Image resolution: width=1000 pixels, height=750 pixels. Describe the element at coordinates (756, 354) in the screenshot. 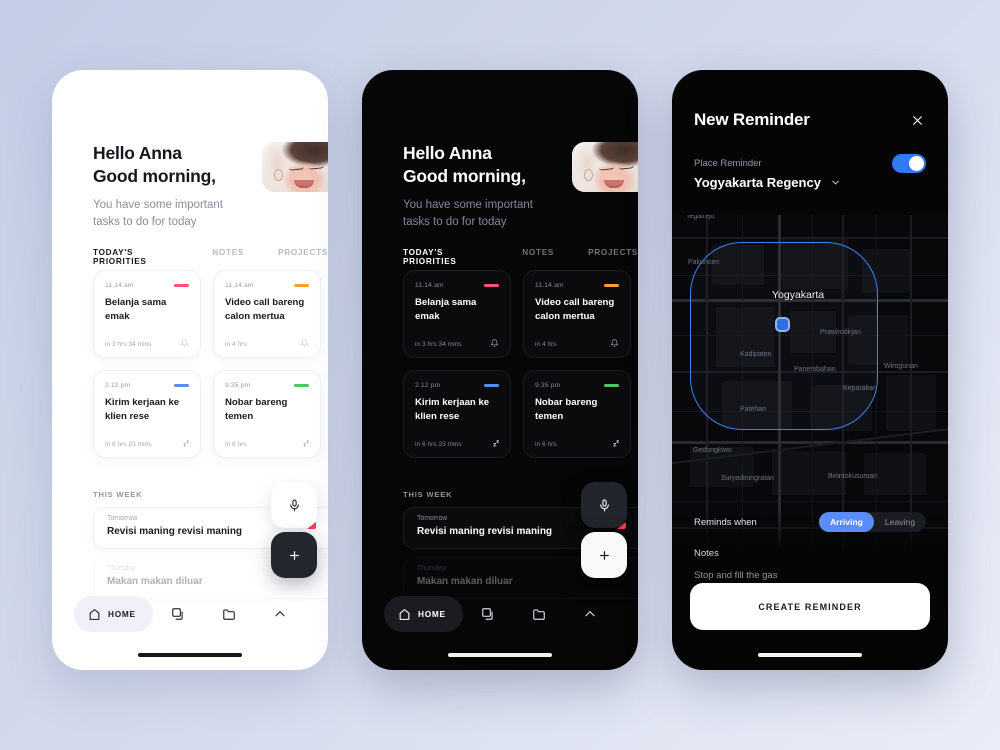

I see `map-label: Kadipaten` at that location.